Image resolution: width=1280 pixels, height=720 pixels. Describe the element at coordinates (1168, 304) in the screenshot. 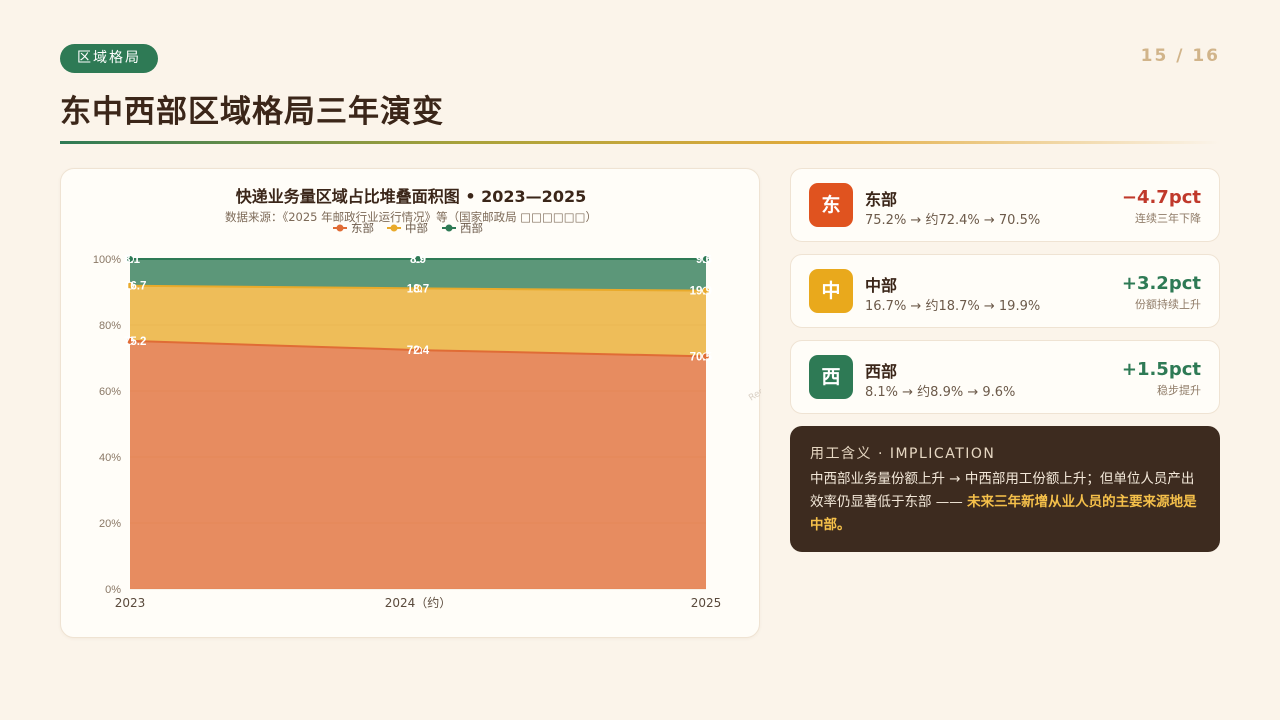

I see `region-note: 份额持续上升` at that location.